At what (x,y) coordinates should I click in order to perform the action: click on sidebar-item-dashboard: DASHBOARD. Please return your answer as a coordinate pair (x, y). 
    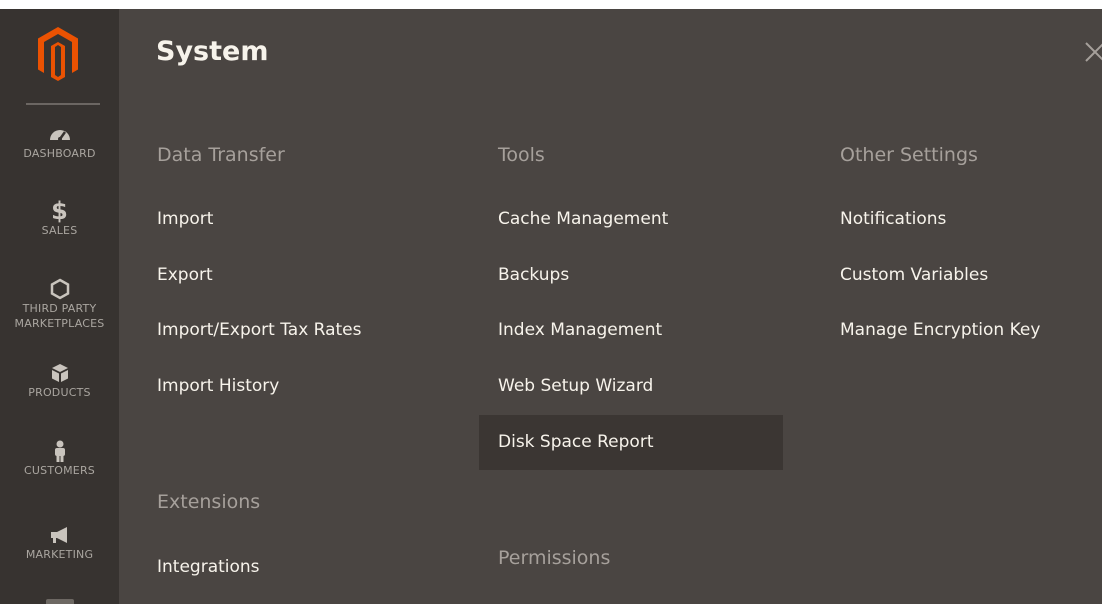
    Looking at the image, I should click on (59, 141).